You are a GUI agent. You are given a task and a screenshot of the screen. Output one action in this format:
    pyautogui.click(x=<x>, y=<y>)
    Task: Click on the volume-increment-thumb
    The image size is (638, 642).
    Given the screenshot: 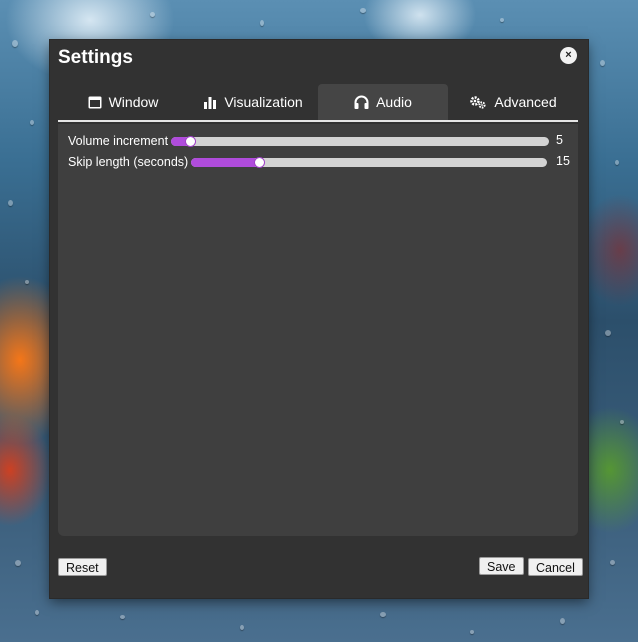 What is the action you would take?
    pyautogui.click(x=190, y=141)
    